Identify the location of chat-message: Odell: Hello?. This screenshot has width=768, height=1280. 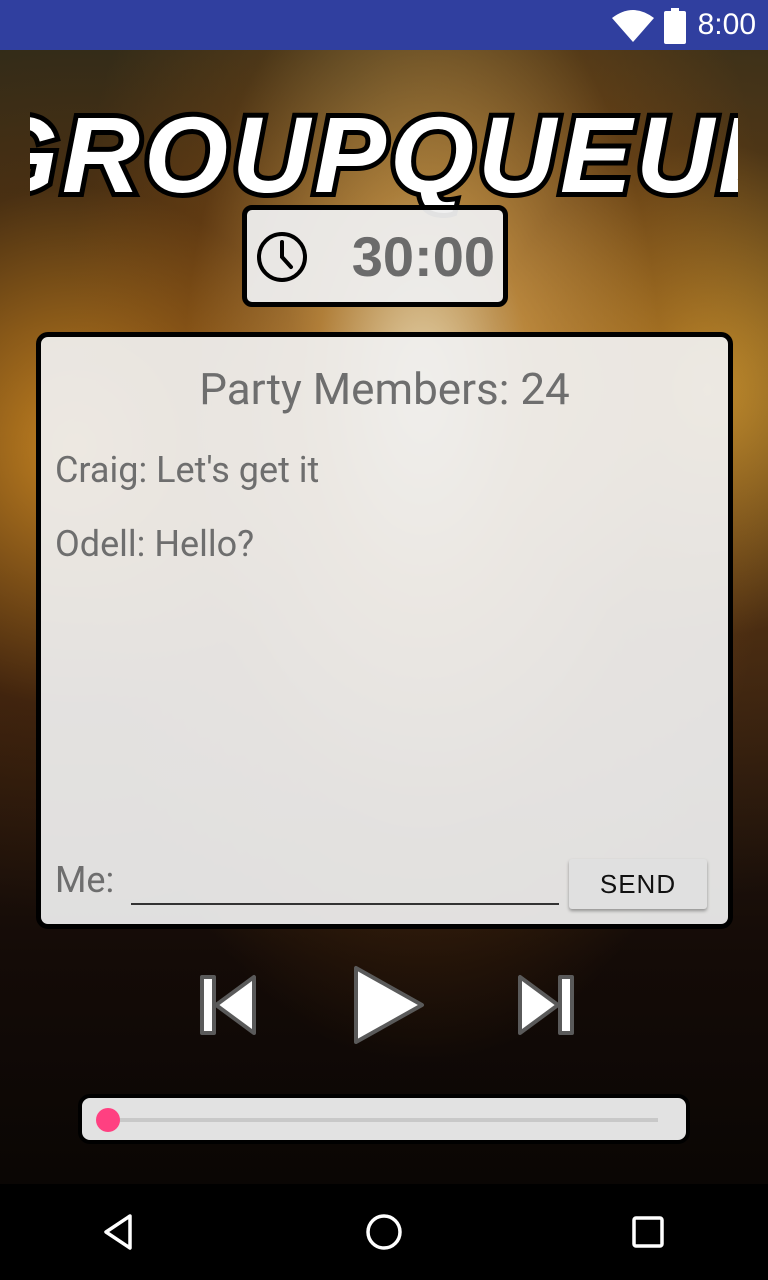
(155, 544).